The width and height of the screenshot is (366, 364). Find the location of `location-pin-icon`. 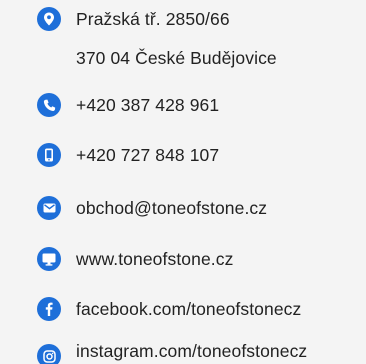

location-pin-icon is located at coordinates (49, 19).